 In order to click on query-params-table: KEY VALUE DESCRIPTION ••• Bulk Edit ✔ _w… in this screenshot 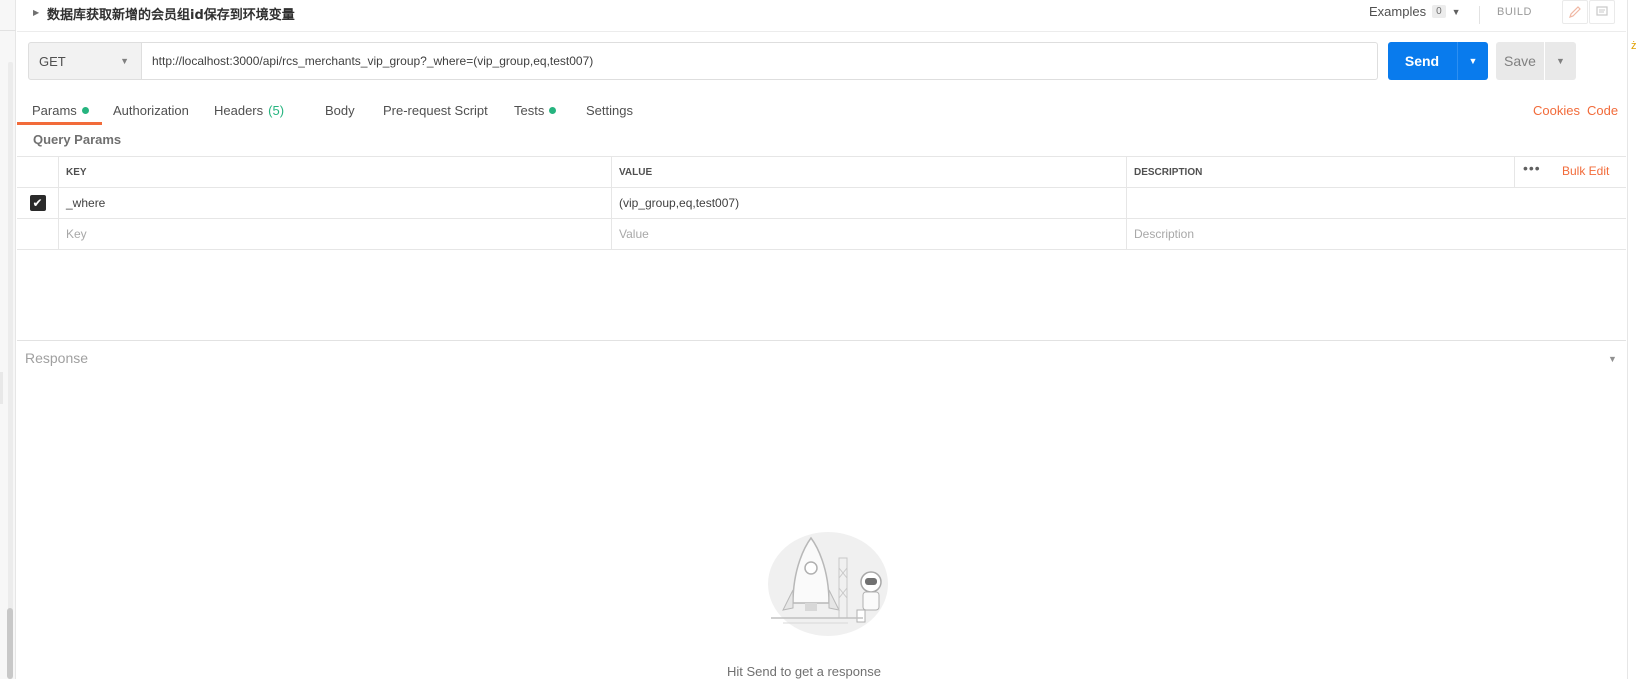, I will do `click(821, 203)`.